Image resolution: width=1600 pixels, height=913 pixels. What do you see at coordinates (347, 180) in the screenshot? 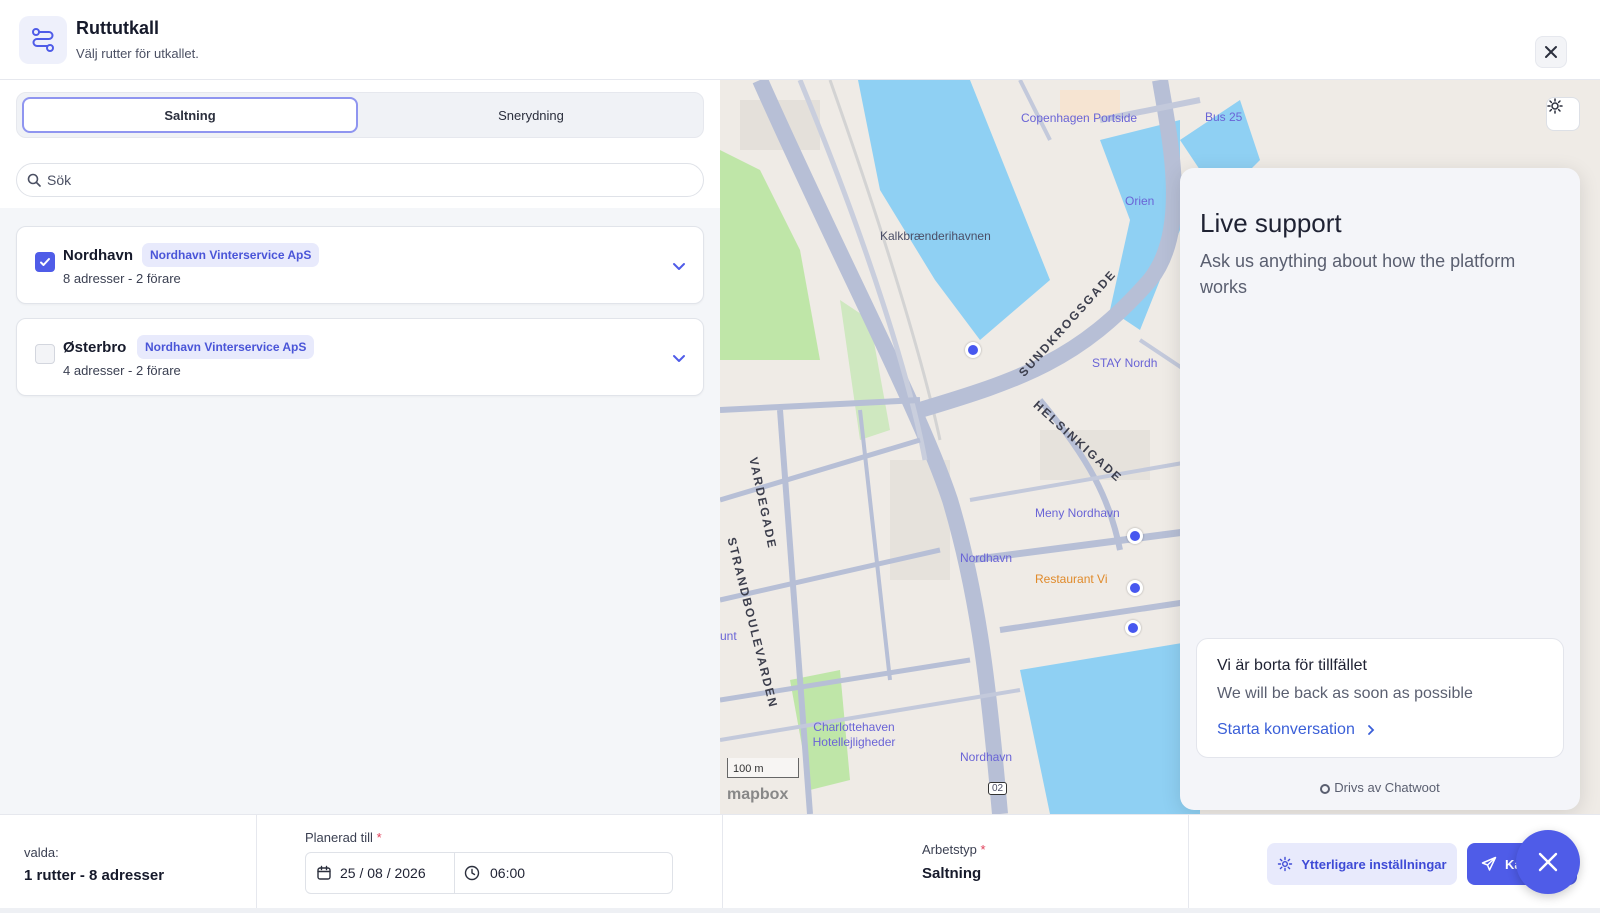
I see `search-input` at bounding box center [347, 180].